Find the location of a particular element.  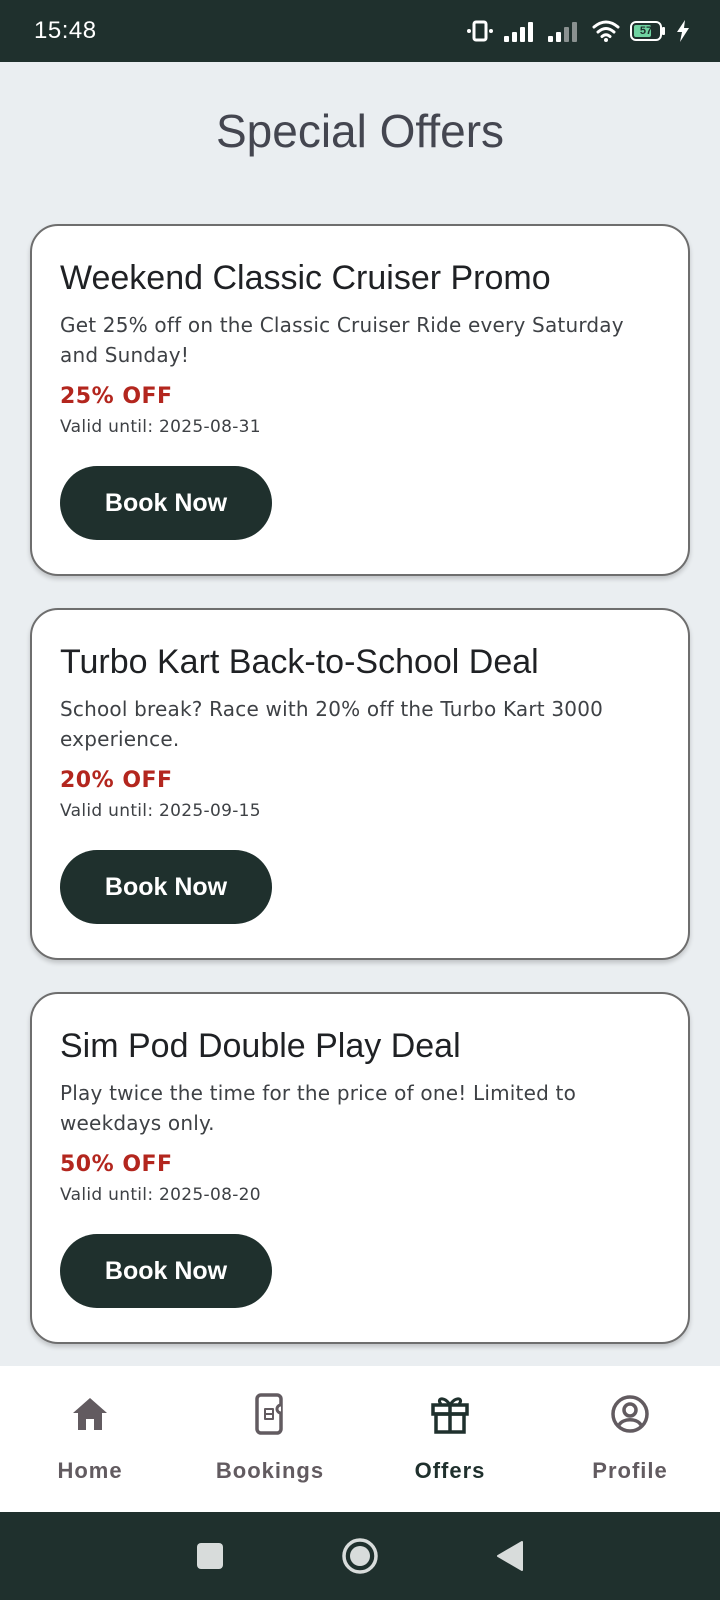

system-nav-bar is located at coordinates (360, 1556).